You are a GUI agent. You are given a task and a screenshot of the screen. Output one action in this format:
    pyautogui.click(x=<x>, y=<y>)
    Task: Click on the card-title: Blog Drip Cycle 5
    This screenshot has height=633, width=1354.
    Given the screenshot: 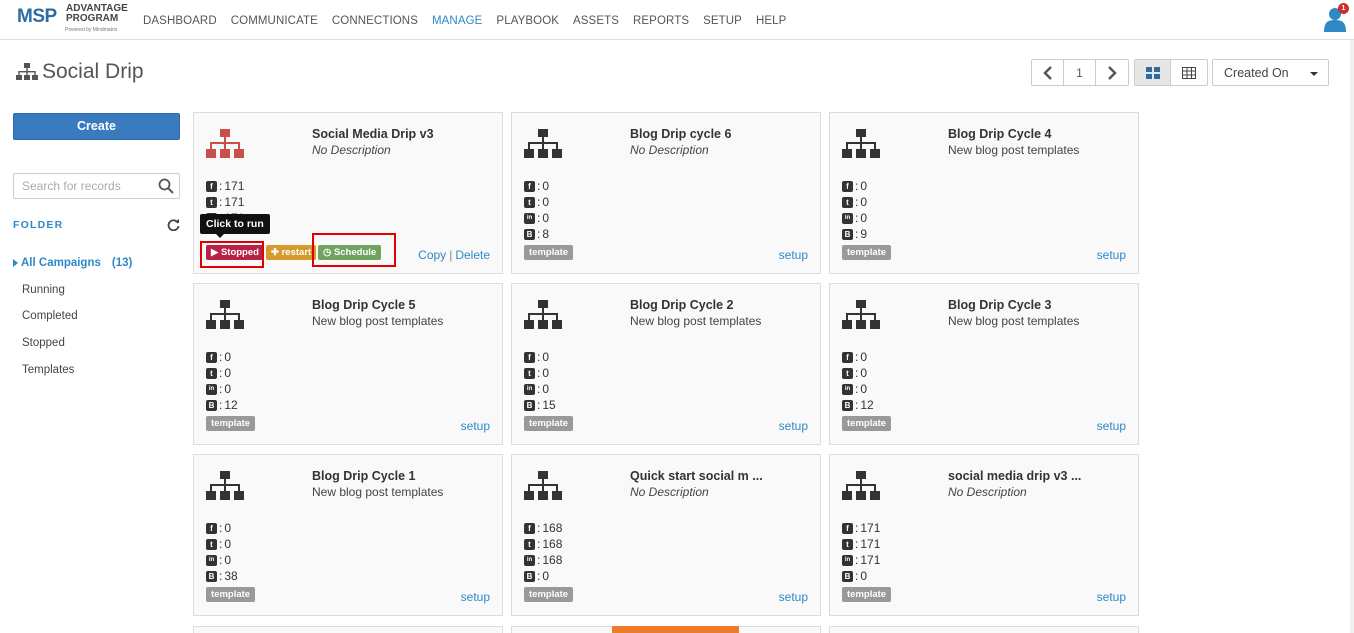 What is the action you would take?
    pyautogui.click(x=364, y=305)
    